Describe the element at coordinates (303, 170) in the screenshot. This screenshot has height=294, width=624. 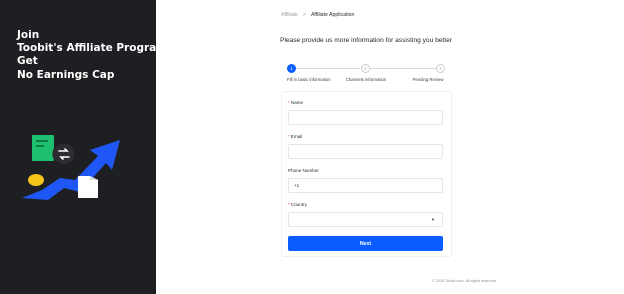
I see `phone-label: Phone Number` at that location.